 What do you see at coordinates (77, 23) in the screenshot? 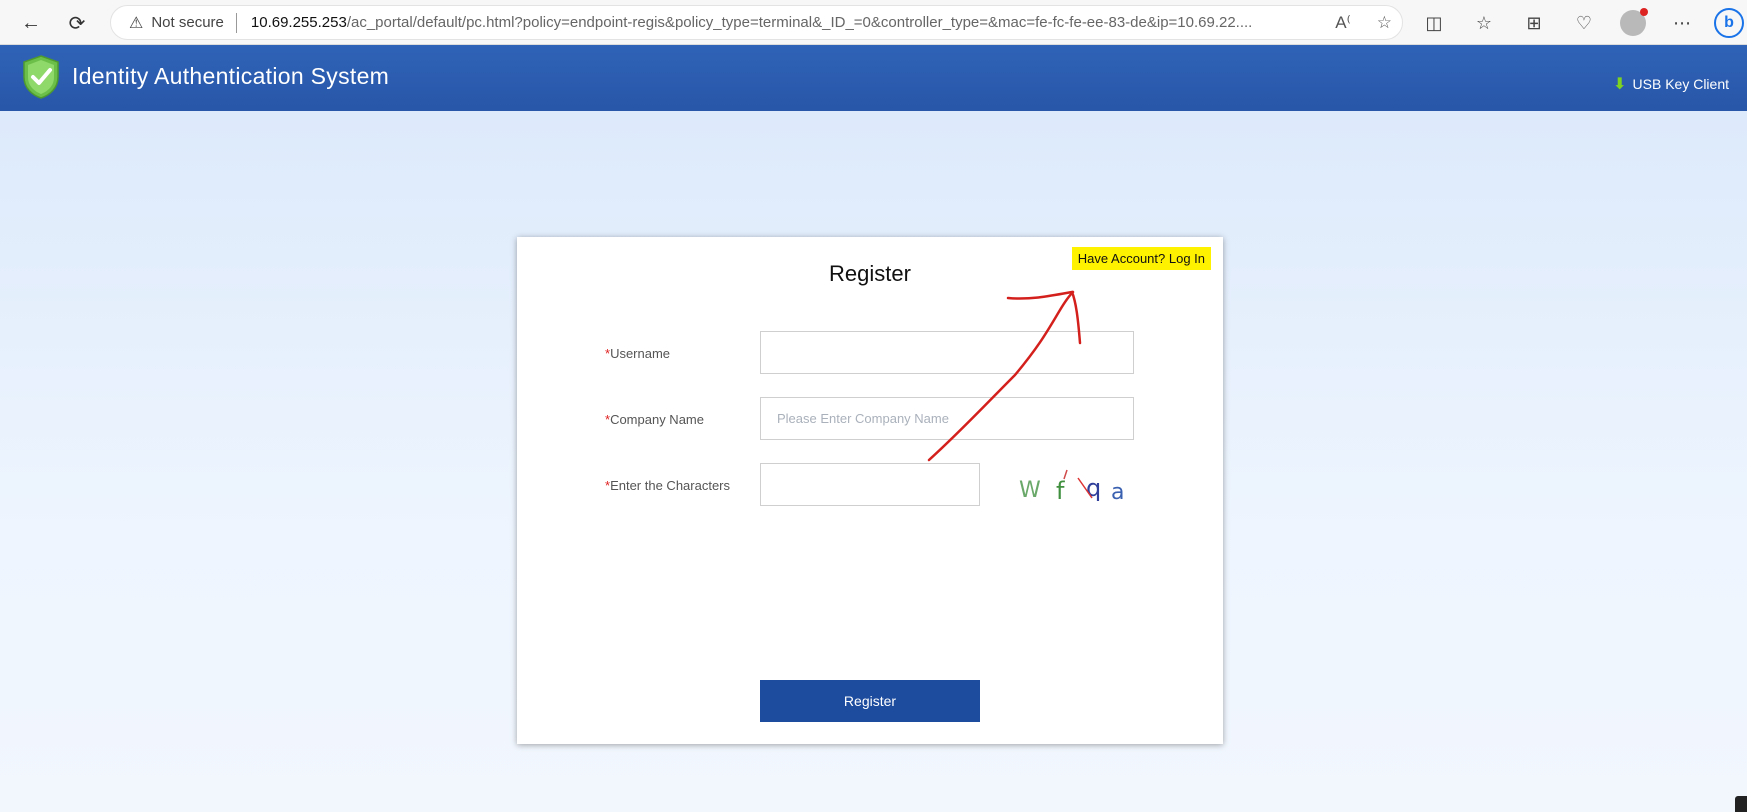
I see `reload-icon: ⟳` at bounding box center [77, 23].